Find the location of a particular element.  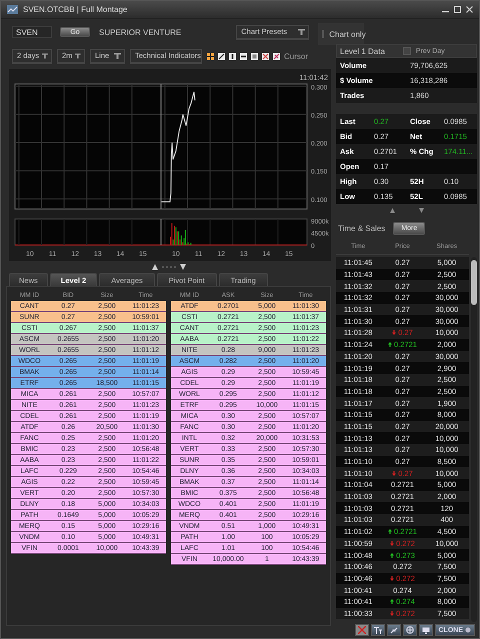

symbol-field: SVEN is located at coordinates (32, 32).